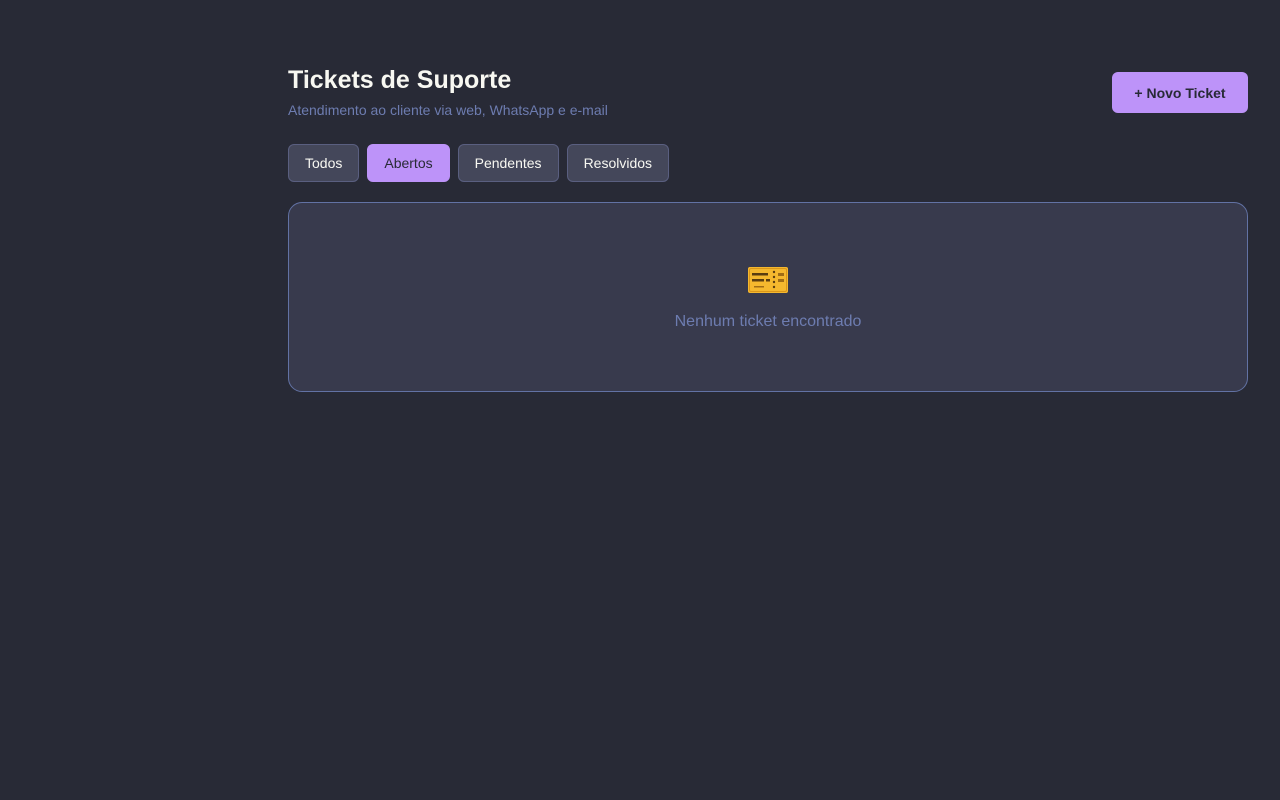  What do you see at coordinates (1180, 92) in the screenshot?
I see `new-ticket-button: + Novo Ticket` at bounding box center [1180, 92].